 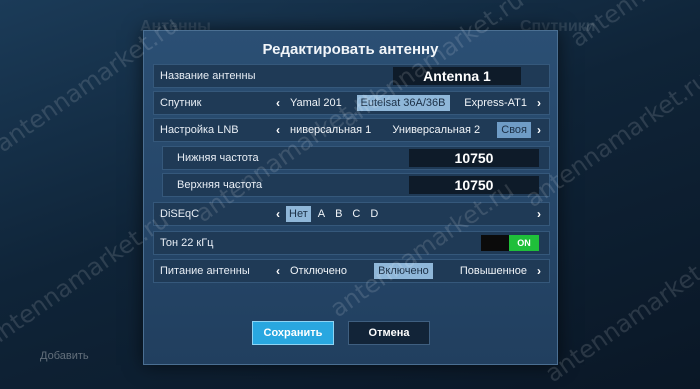 I want to click on lower-frequency-row: Нижняя частота 10750, so click(x=356, y=158).